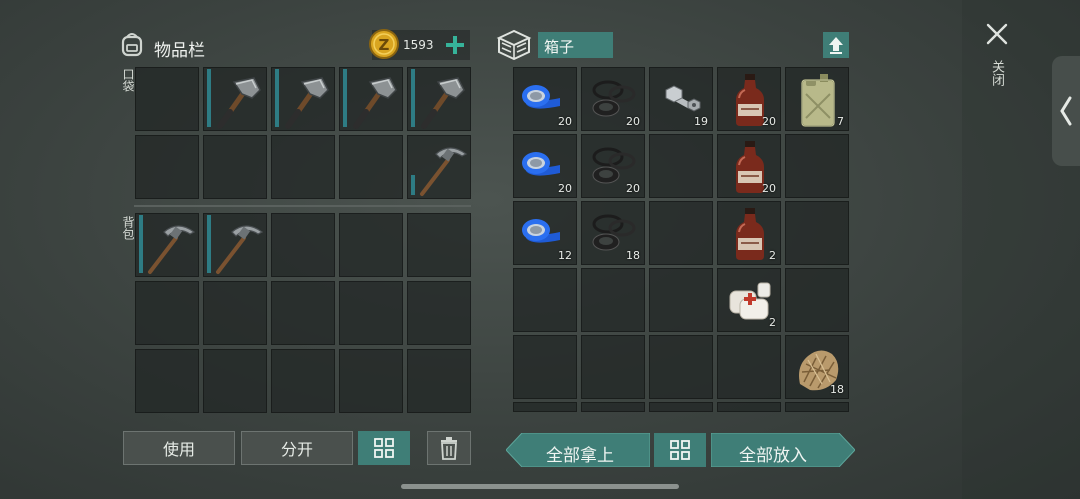 Image resolution: width=1080 pixels, height=499 pixels. I want to click on currency-amount: 1593, so click(418, 45).